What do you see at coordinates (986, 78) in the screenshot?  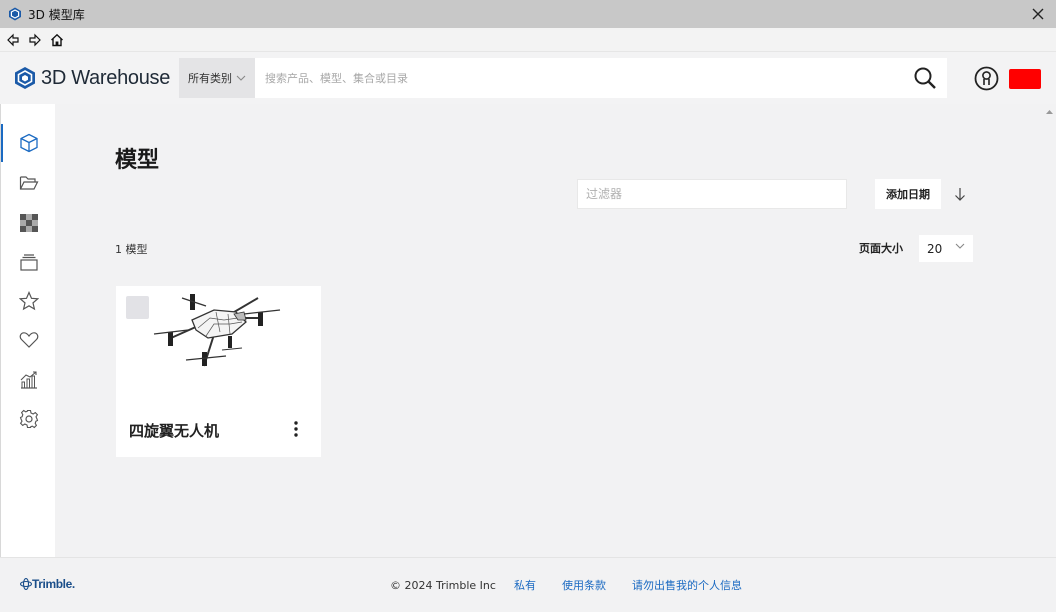 I see `account-icon` at bounding box center [986, 78].